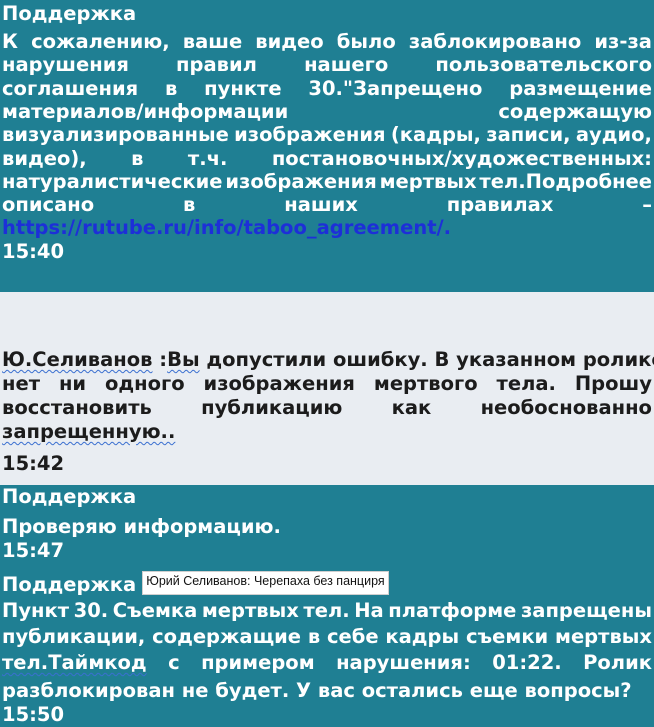 This screenshot has width=654, height=727. I want to click on word: тел.Подробнее, so click(565, 181).